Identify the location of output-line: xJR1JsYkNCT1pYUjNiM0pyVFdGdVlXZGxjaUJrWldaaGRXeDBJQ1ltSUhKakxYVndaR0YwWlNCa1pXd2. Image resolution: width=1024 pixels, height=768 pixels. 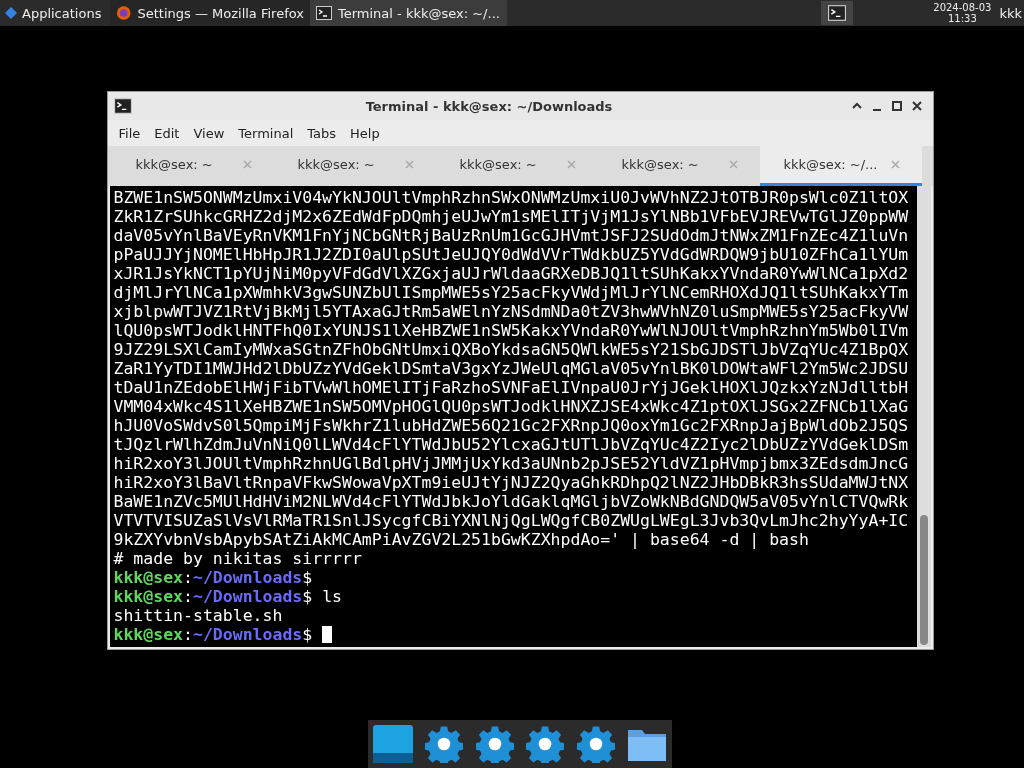
(511, 273).